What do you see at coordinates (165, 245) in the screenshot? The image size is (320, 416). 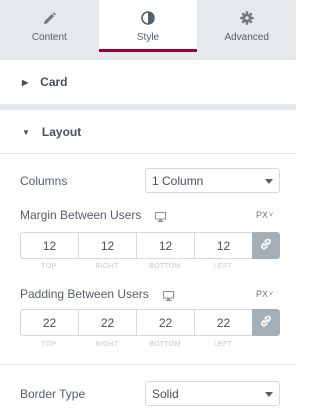 I see `margin-bottom-input: 12` at bounding box center [165, 245].